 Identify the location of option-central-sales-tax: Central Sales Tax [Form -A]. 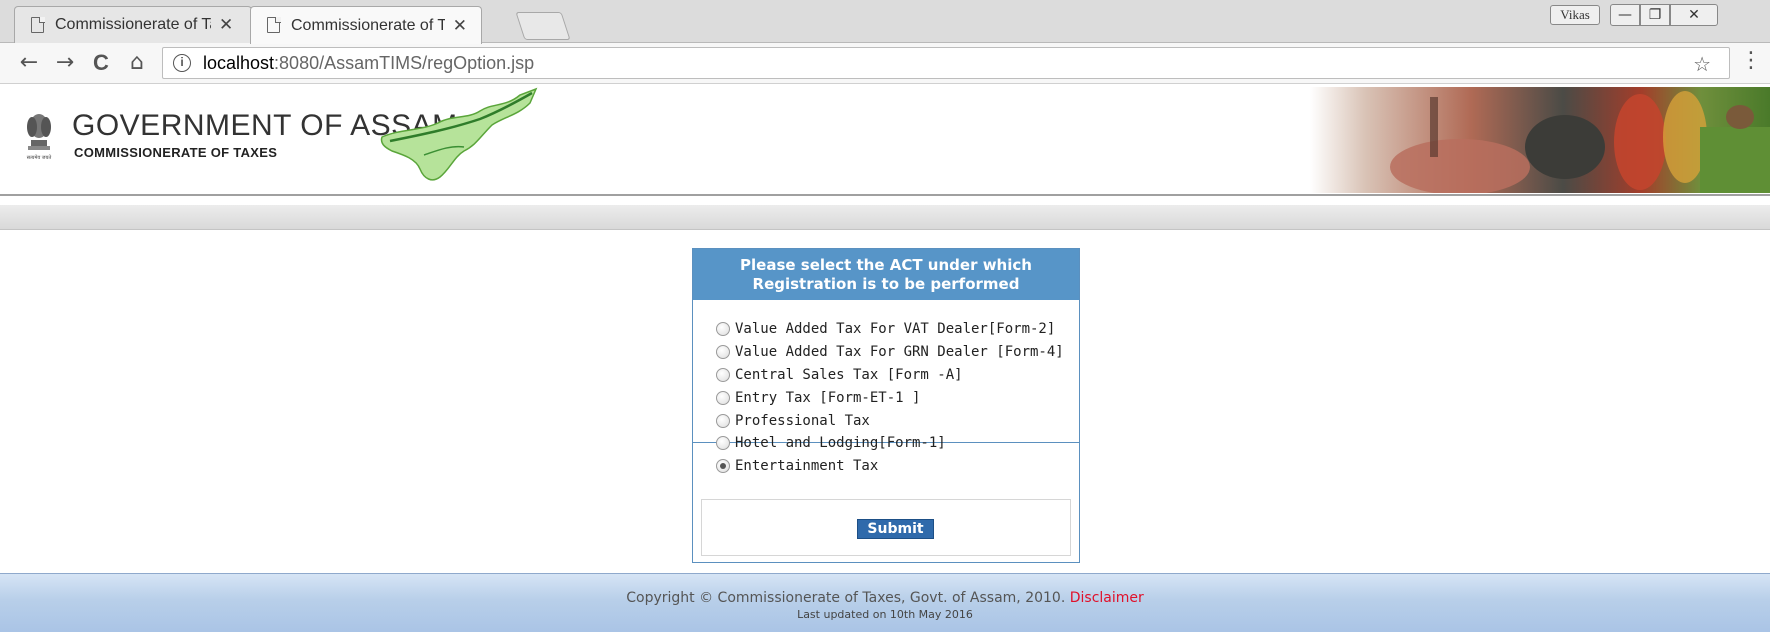
(897, 375).